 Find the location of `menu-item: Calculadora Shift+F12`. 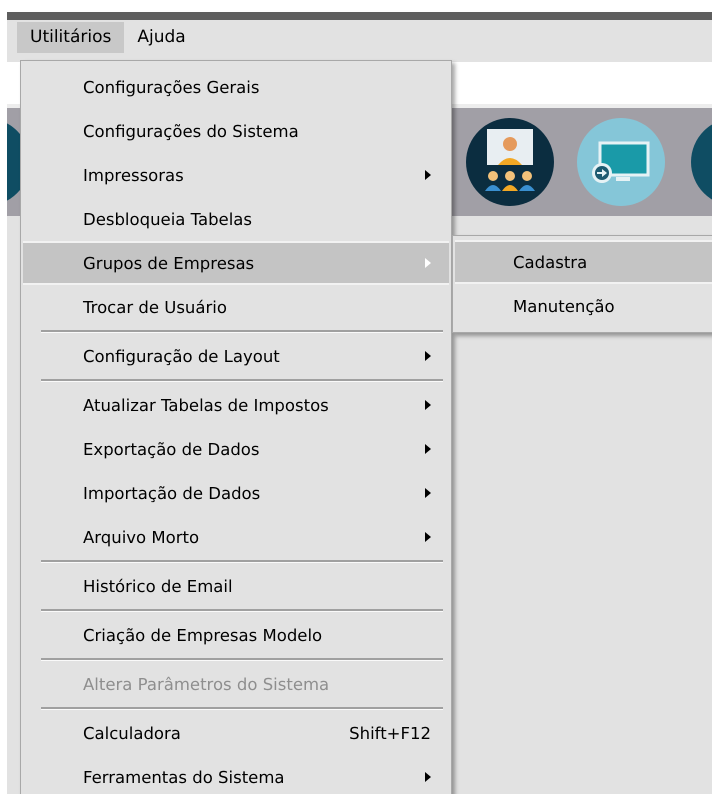

menu-item: Calculadora Shift+F12 is located at coordinates (236, 733).